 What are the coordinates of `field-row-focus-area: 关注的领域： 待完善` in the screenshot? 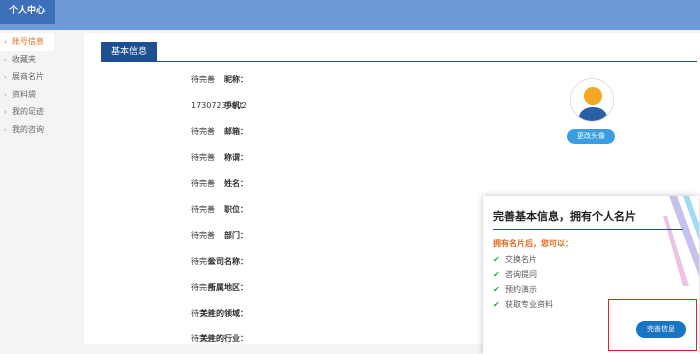 It's located at (284, 314).